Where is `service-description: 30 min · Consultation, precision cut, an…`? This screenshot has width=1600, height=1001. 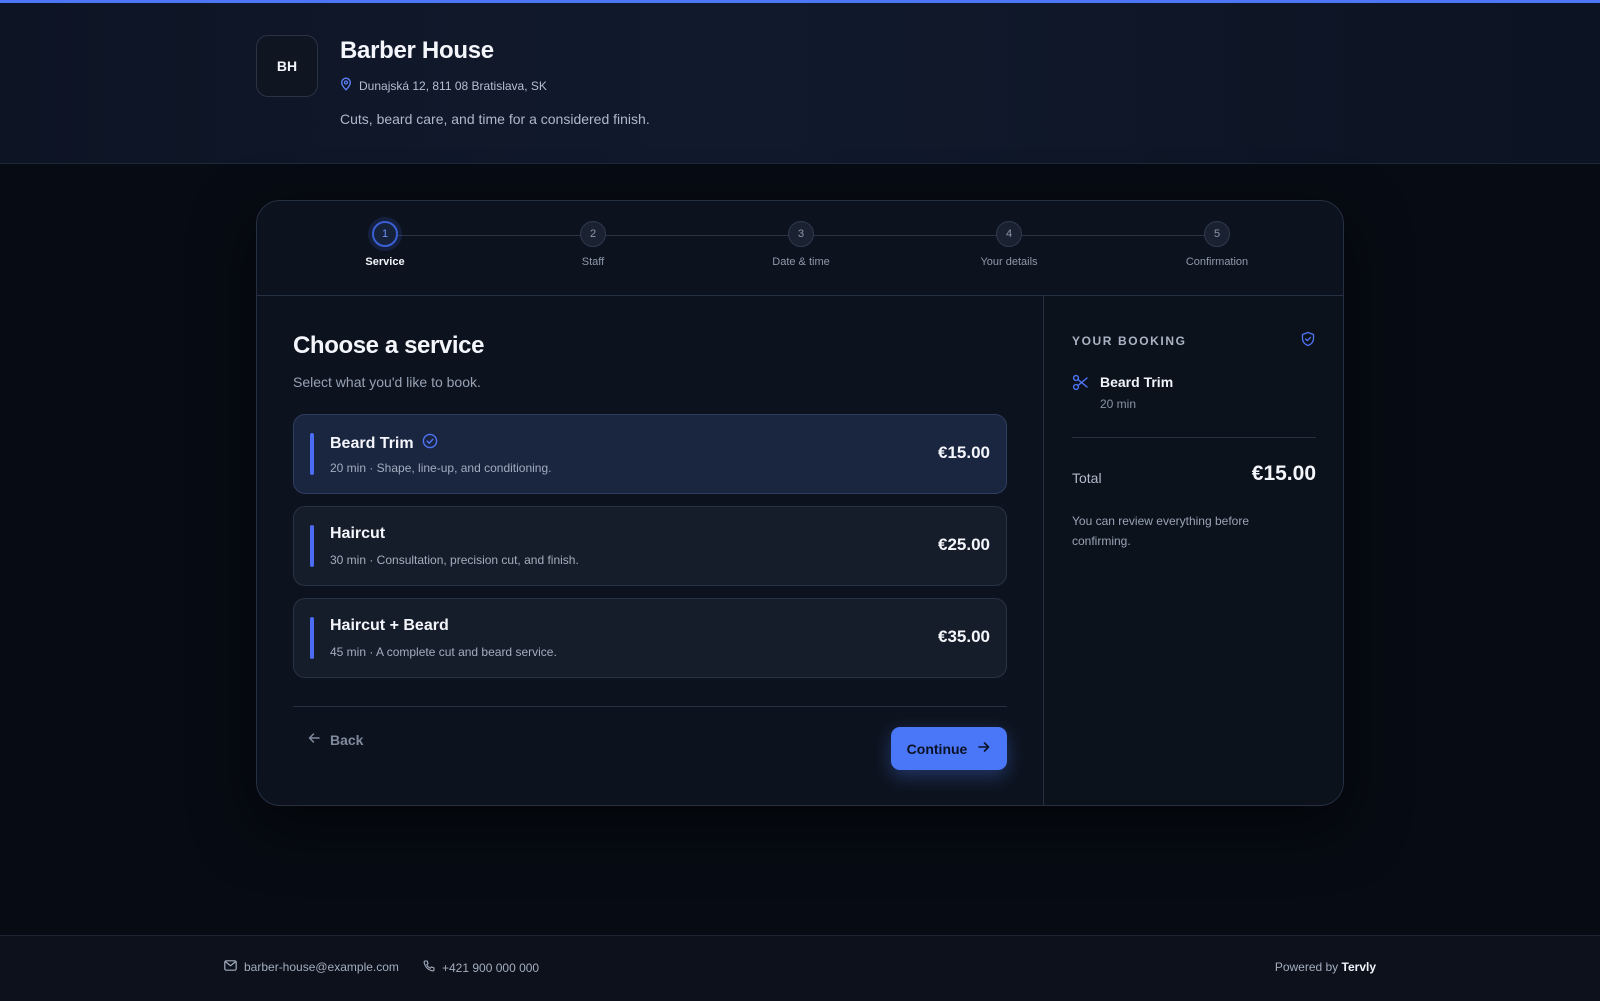
service-description: 30 min · Consultation, precision cut, an… is located at coordinates (454, 560).